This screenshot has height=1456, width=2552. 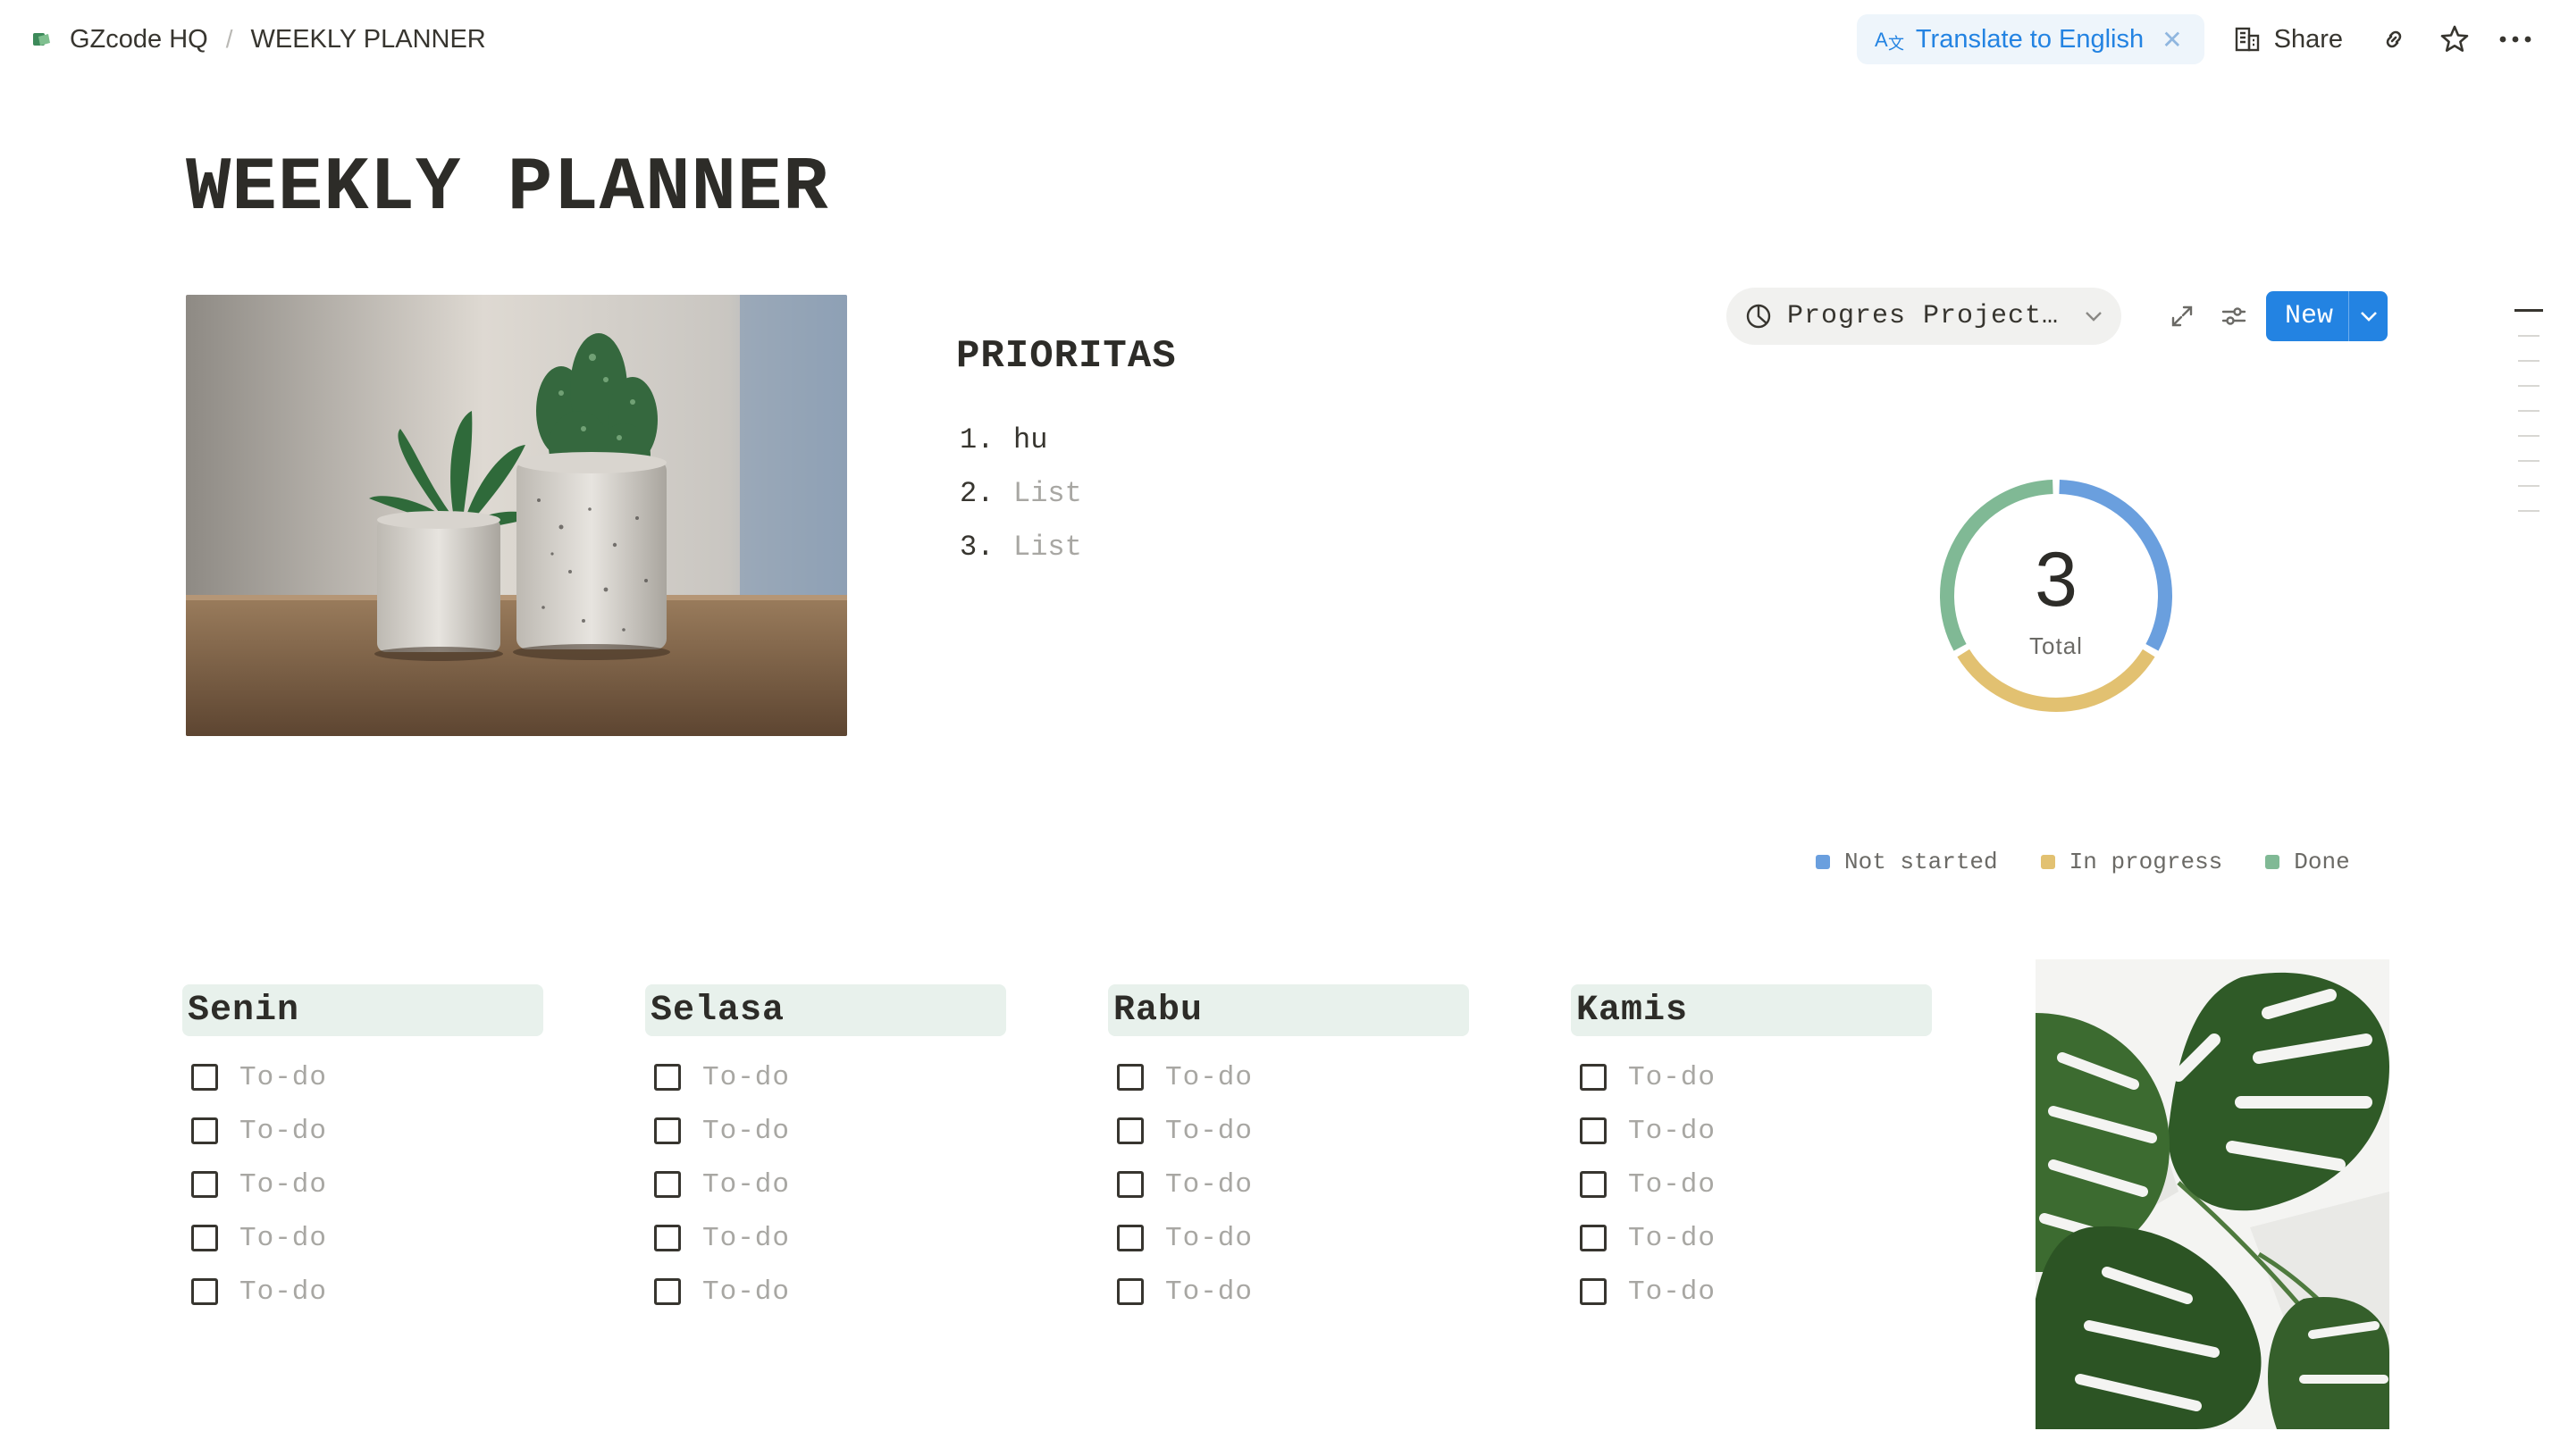 I want to click on list-text: hu, so click(x=1030, y=439).